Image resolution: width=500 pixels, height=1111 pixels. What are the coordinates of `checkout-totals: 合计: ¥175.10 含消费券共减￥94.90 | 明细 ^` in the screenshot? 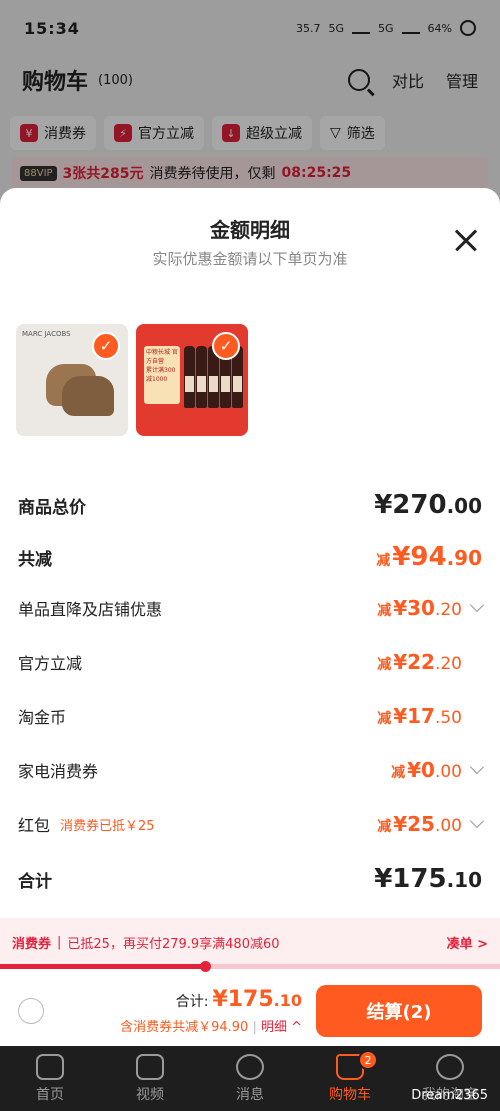 It's located at (211, 1011).